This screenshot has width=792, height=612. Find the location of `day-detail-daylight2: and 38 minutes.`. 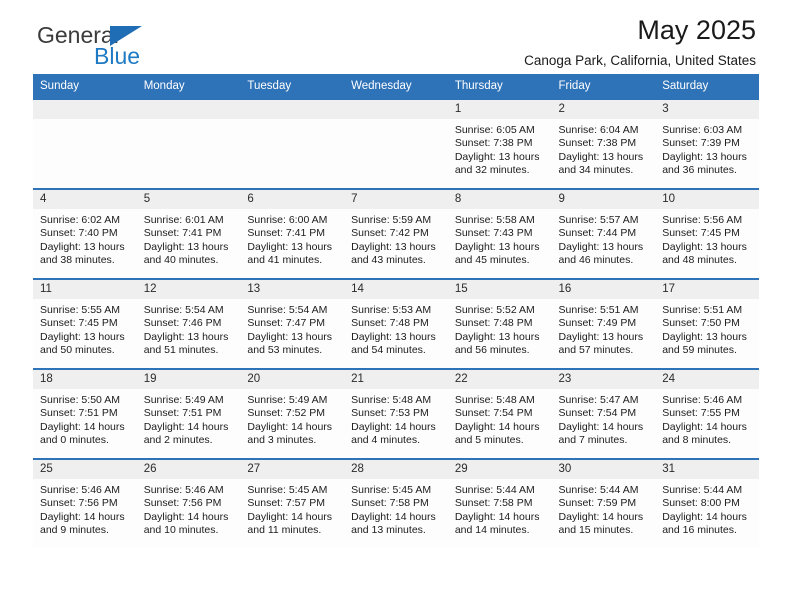

day-detail-daylight2: and 38 minutes. is located at coordinates (77, 260).